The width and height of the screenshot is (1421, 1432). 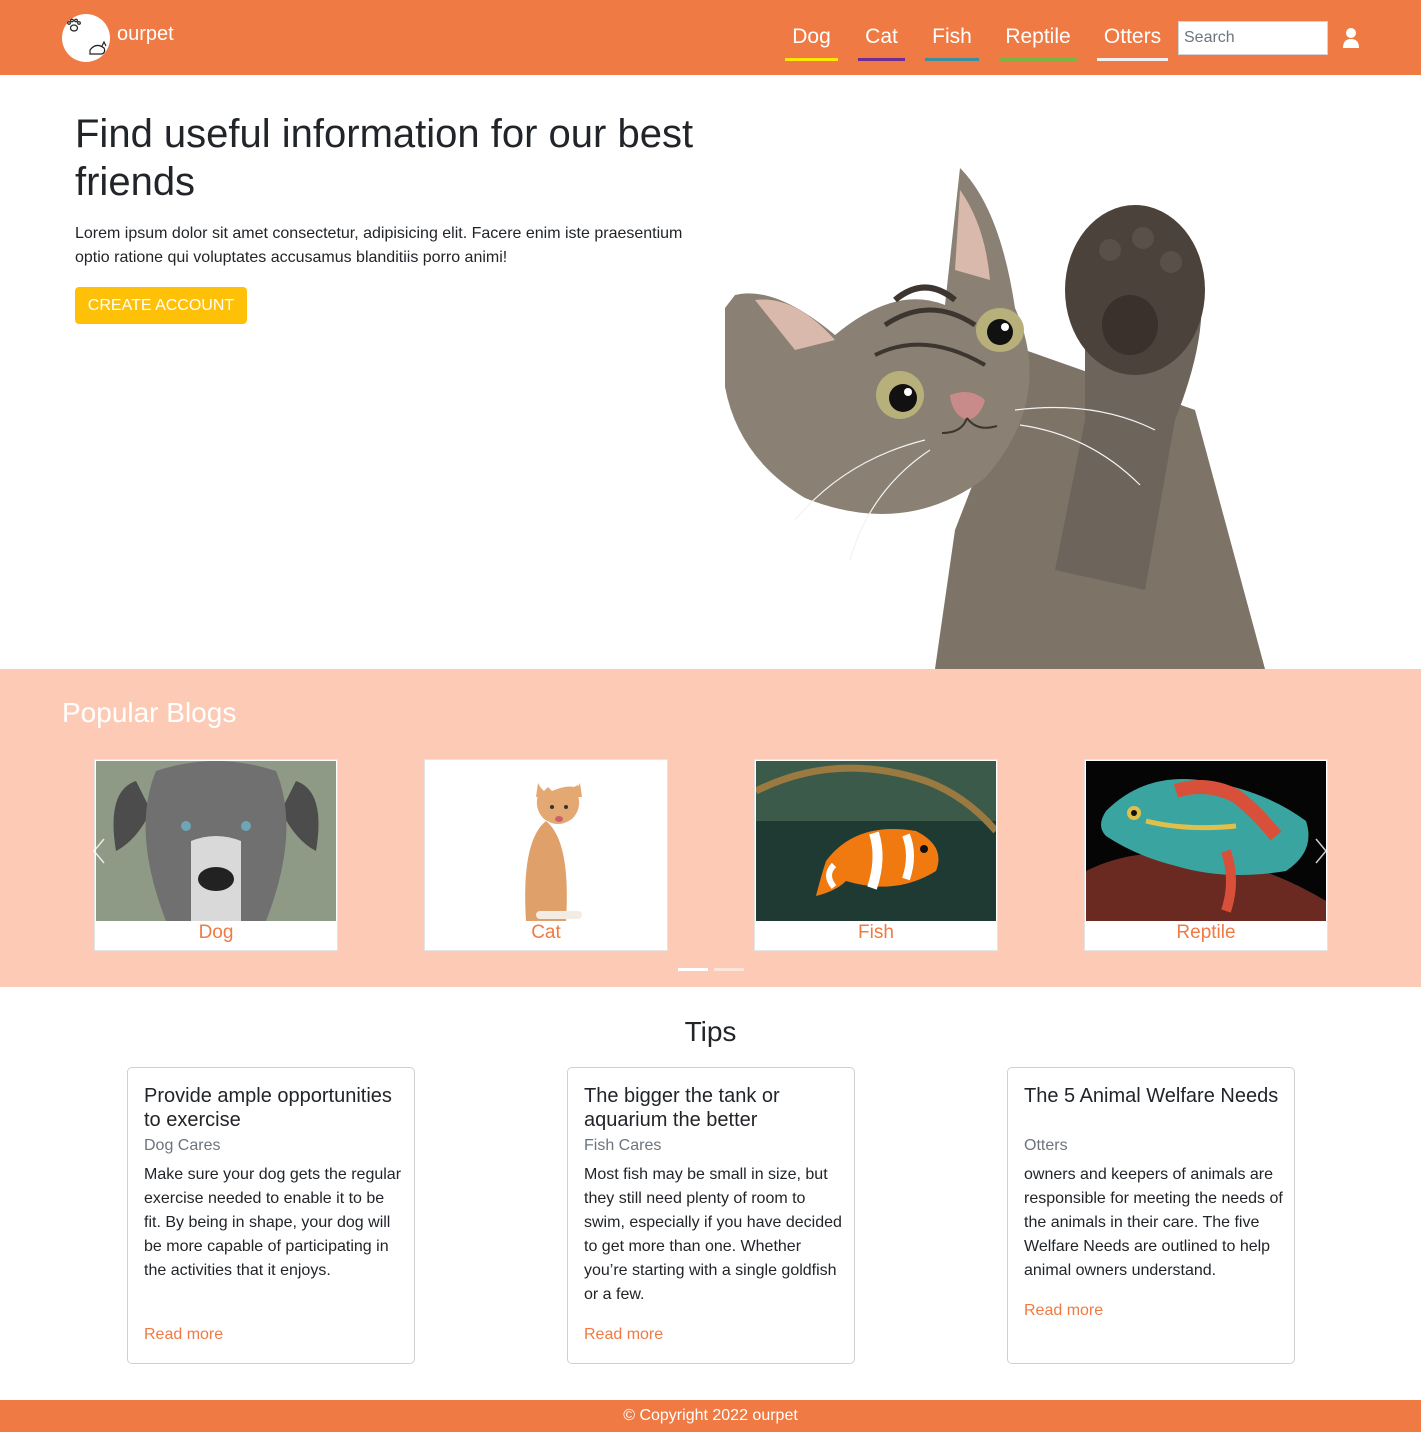 I want to click on blog-label: Cat, so click(x=546, y=932).